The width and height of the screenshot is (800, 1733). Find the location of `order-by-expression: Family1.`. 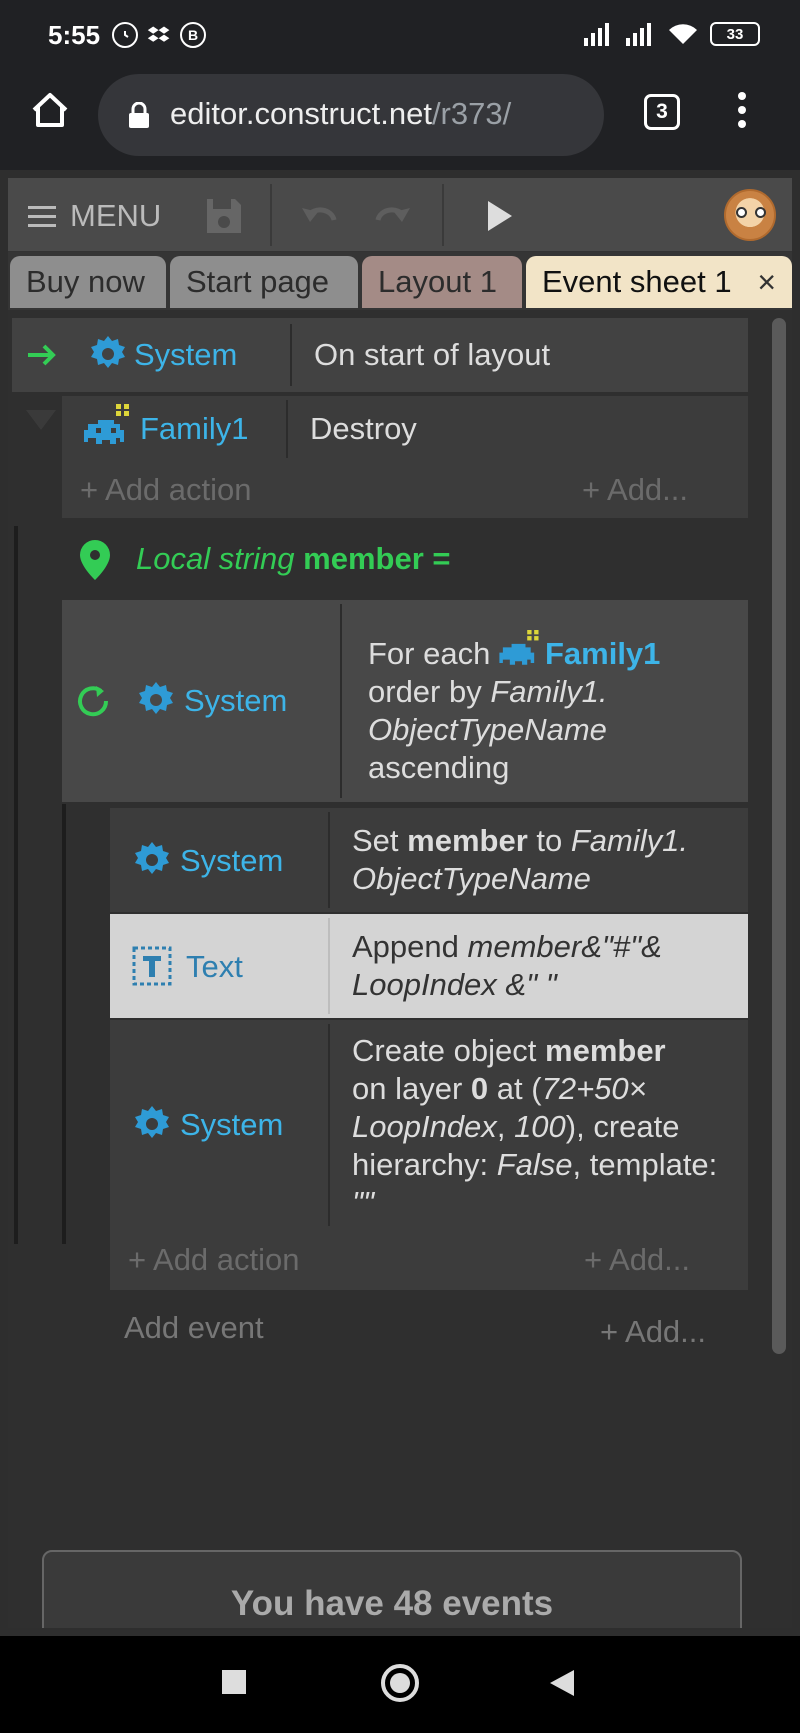

order-by-expression: Family1. is located at coordinates (549, 691).